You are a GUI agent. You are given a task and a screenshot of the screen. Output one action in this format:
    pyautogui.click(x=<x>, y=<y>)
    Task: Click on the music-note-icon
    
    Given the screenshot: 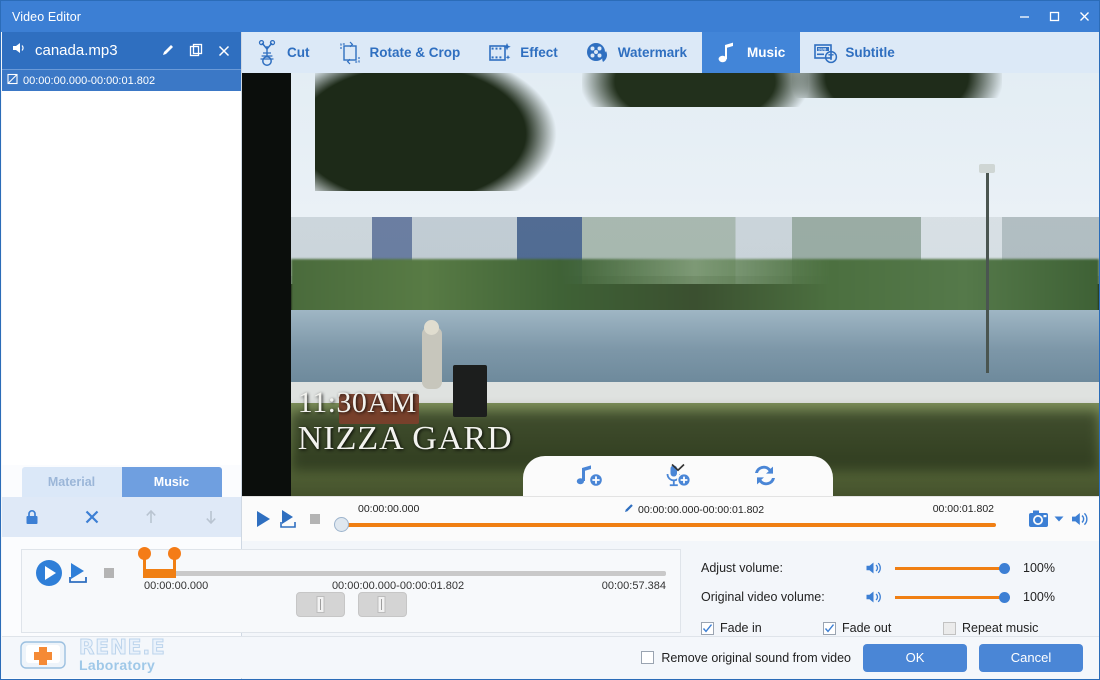 What is the action you would take?
    pyautogui.click(x=726, y=52)
    